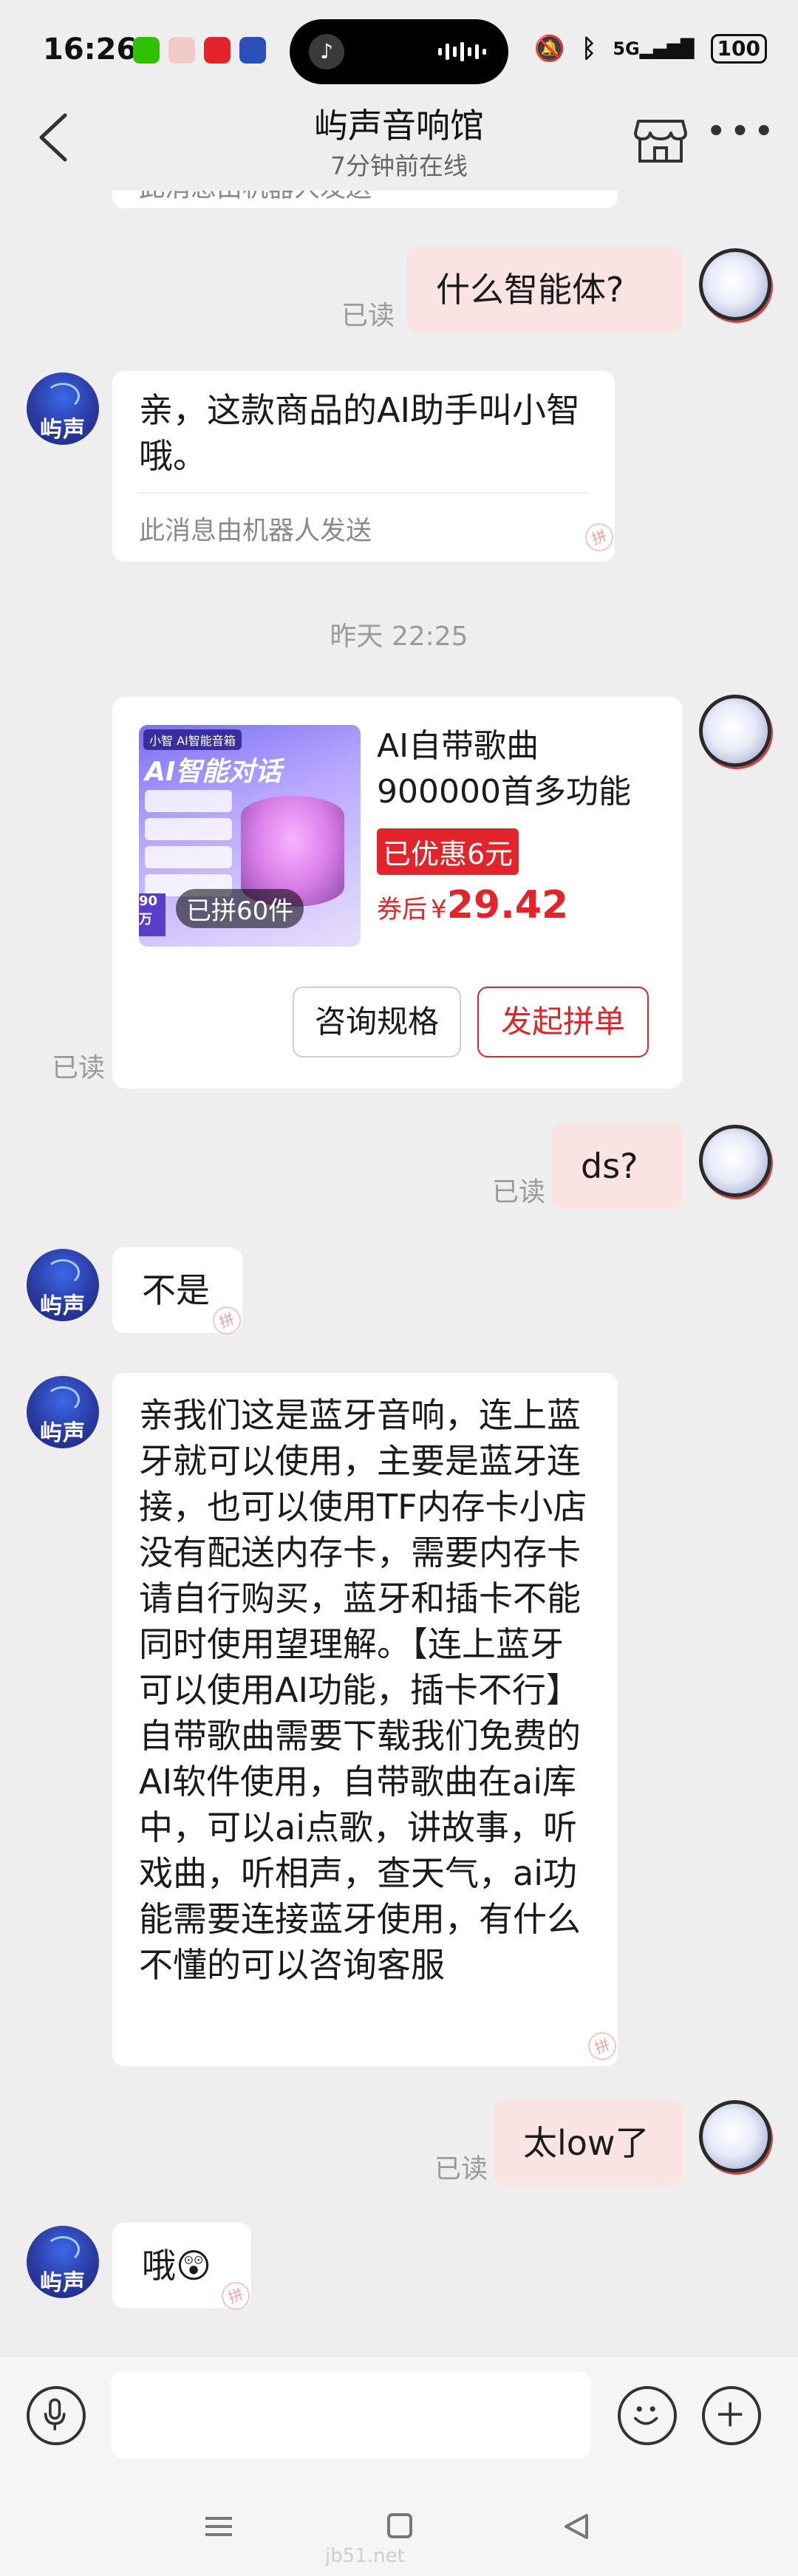 The image size is (798, 2576). Describe the element at coordinates (439, 909) in the screenshot. I see `currency-symbol: ¥` at that location.